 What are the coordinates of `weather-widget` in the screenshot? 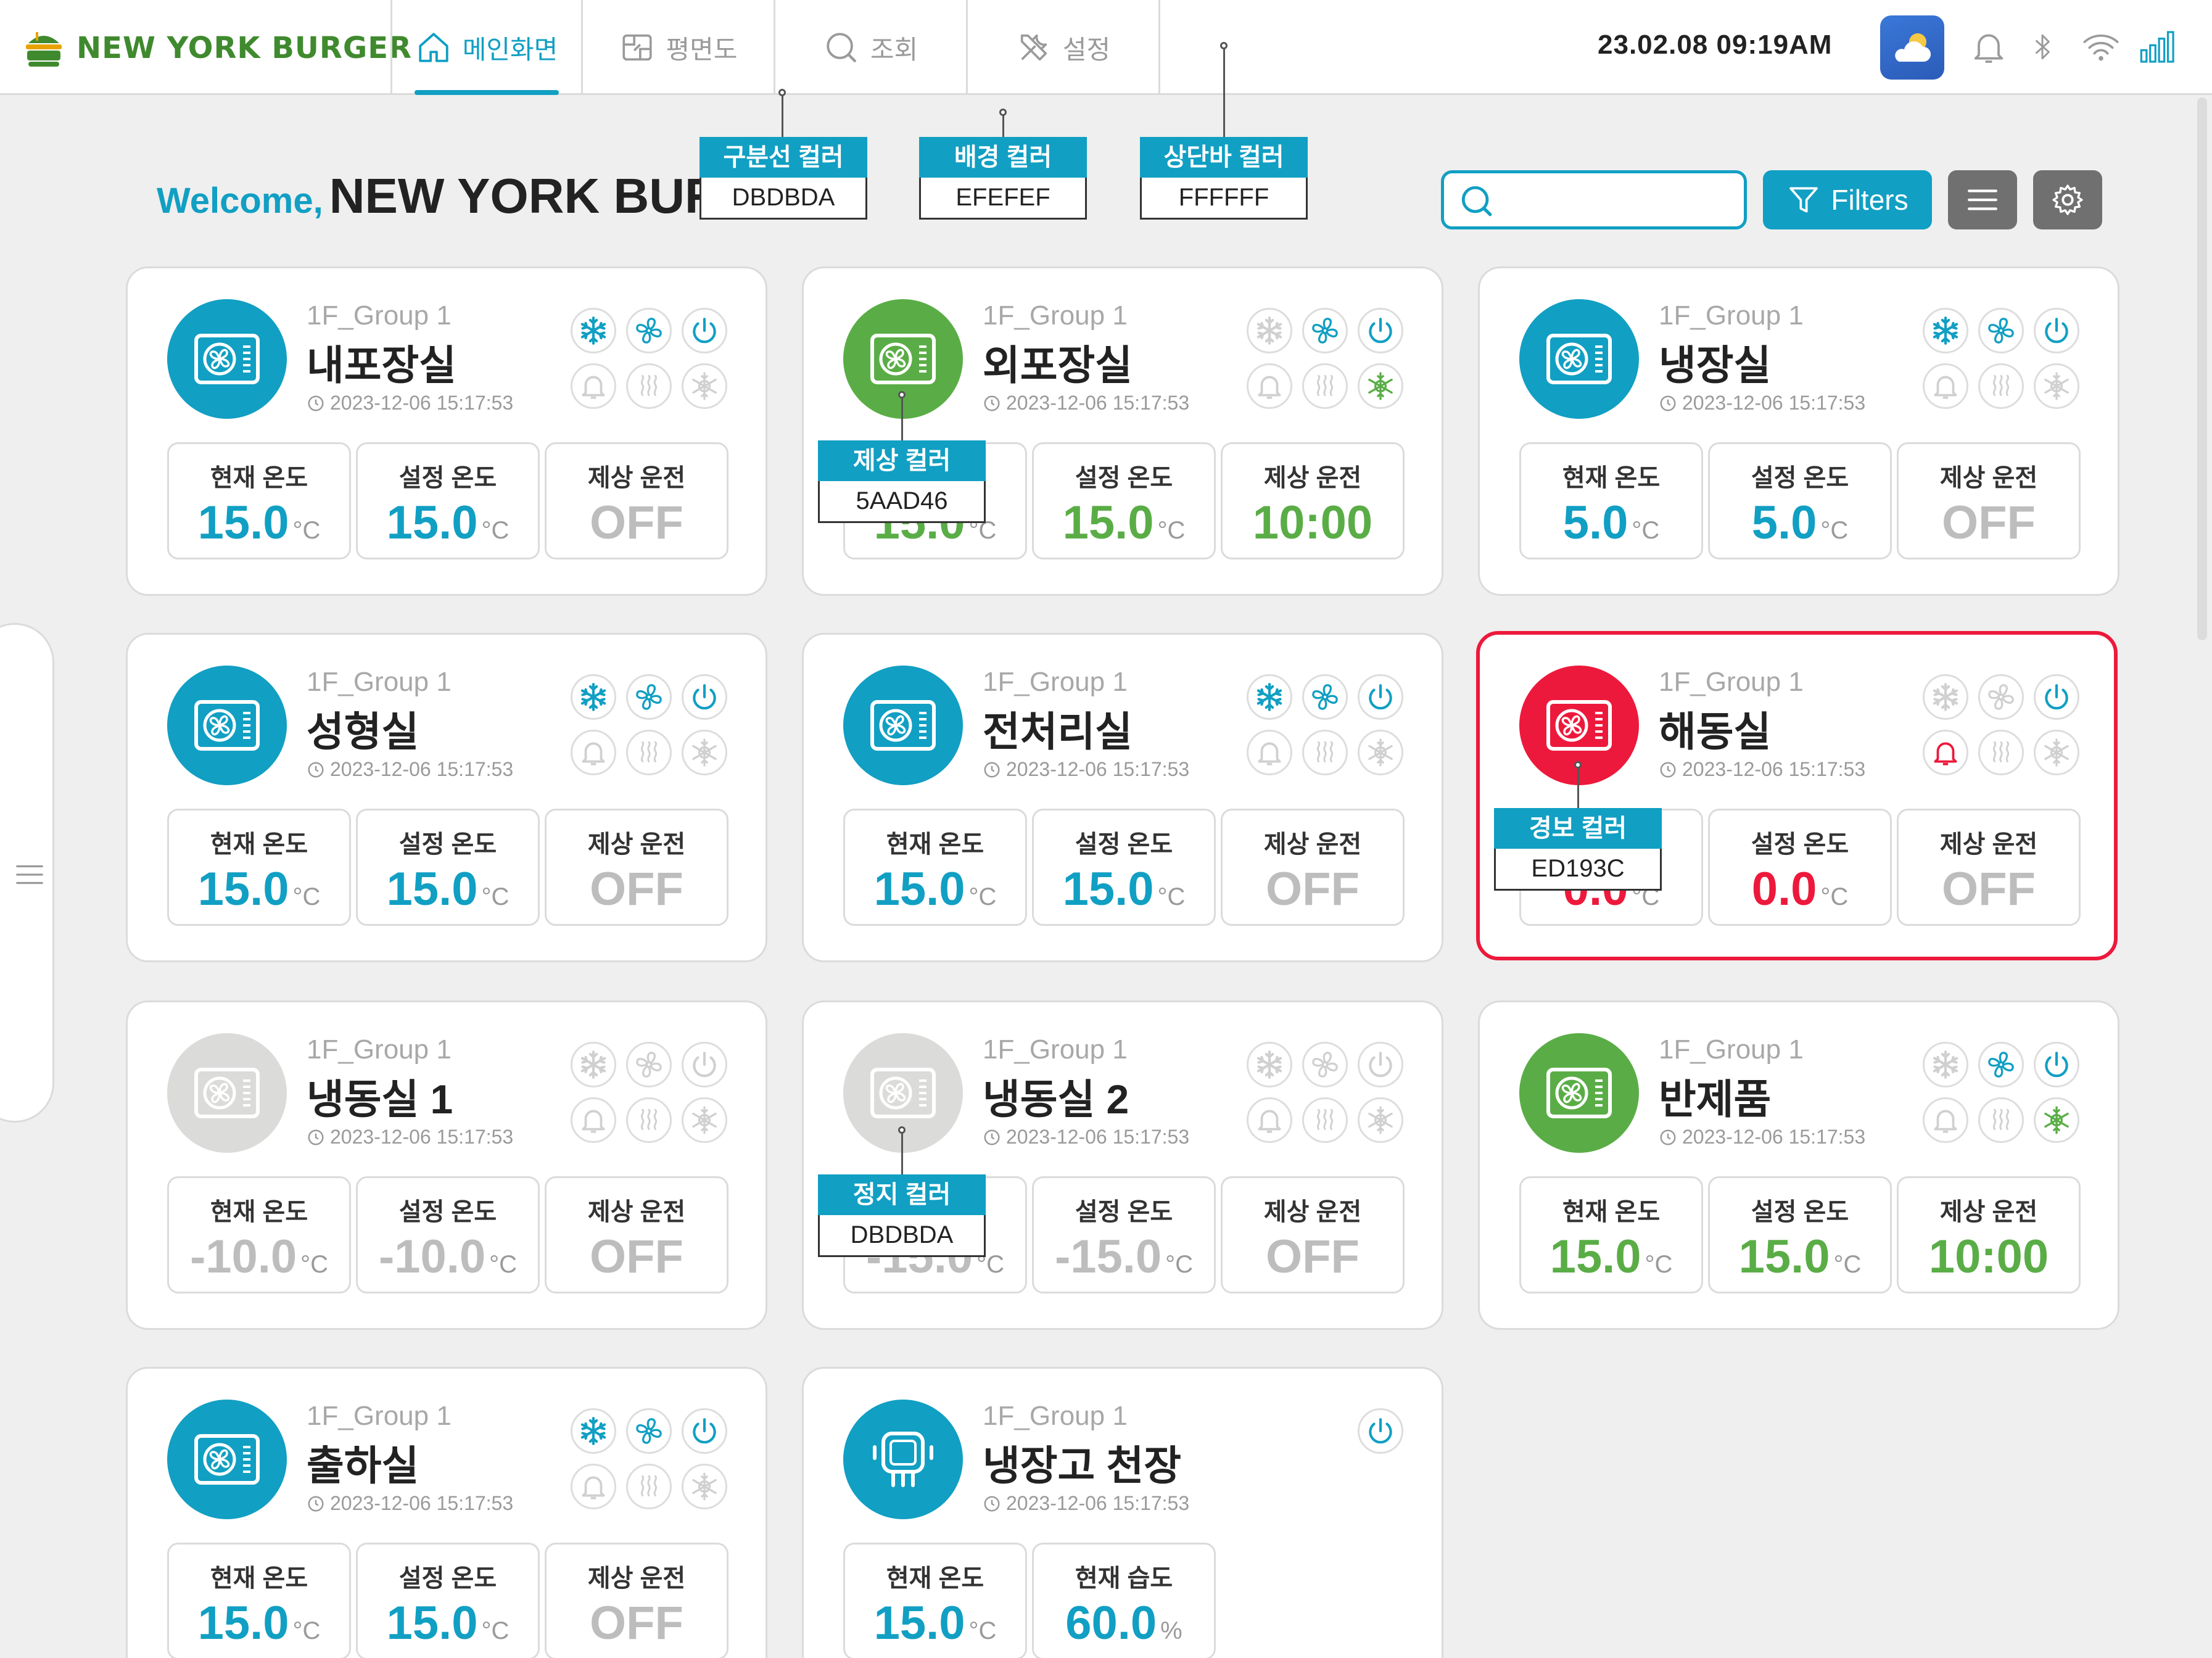 It's located at (1912, 47).